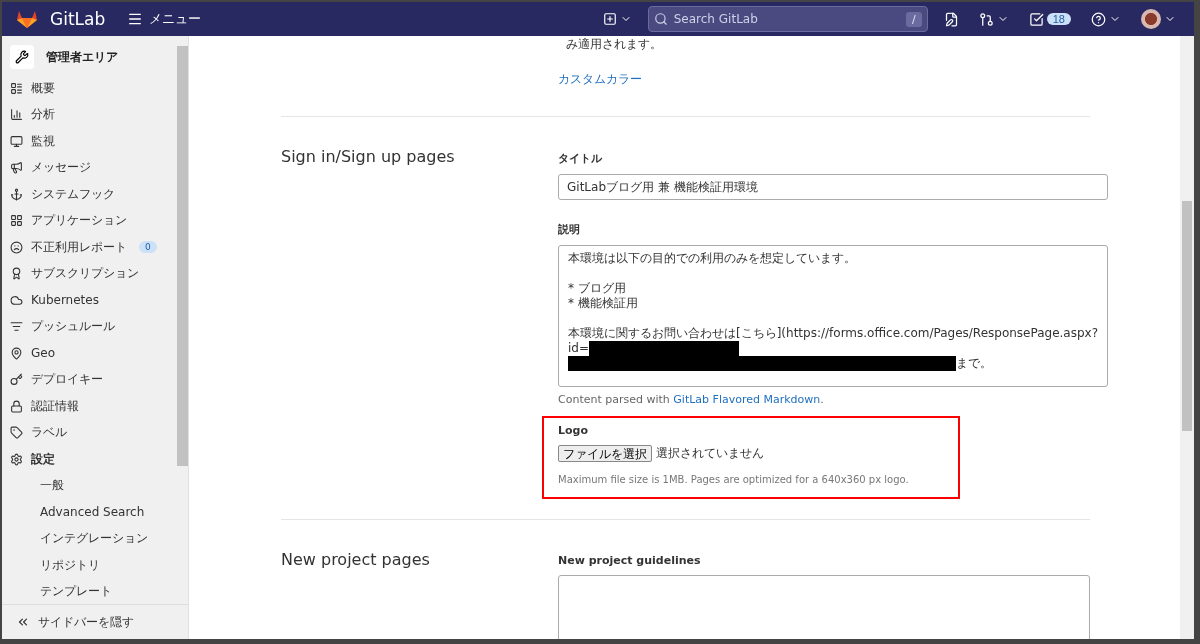  Describe the element at coordinates (93, 591) in the screenshot. I see `sidebar-item: テンプレート` at that location.